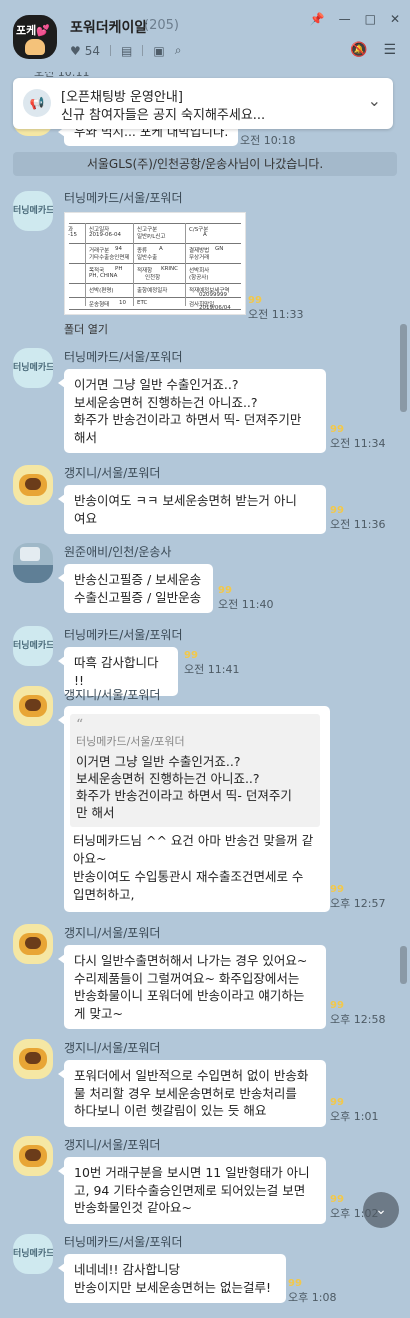 The width and height of the screenshot is (410, 1318). I want to click on notice-banner: 📢 [오픈채팅방 운영안내] 신규 참여자들은 공지 숙지해주세요... ⌄, so click(203, 103).